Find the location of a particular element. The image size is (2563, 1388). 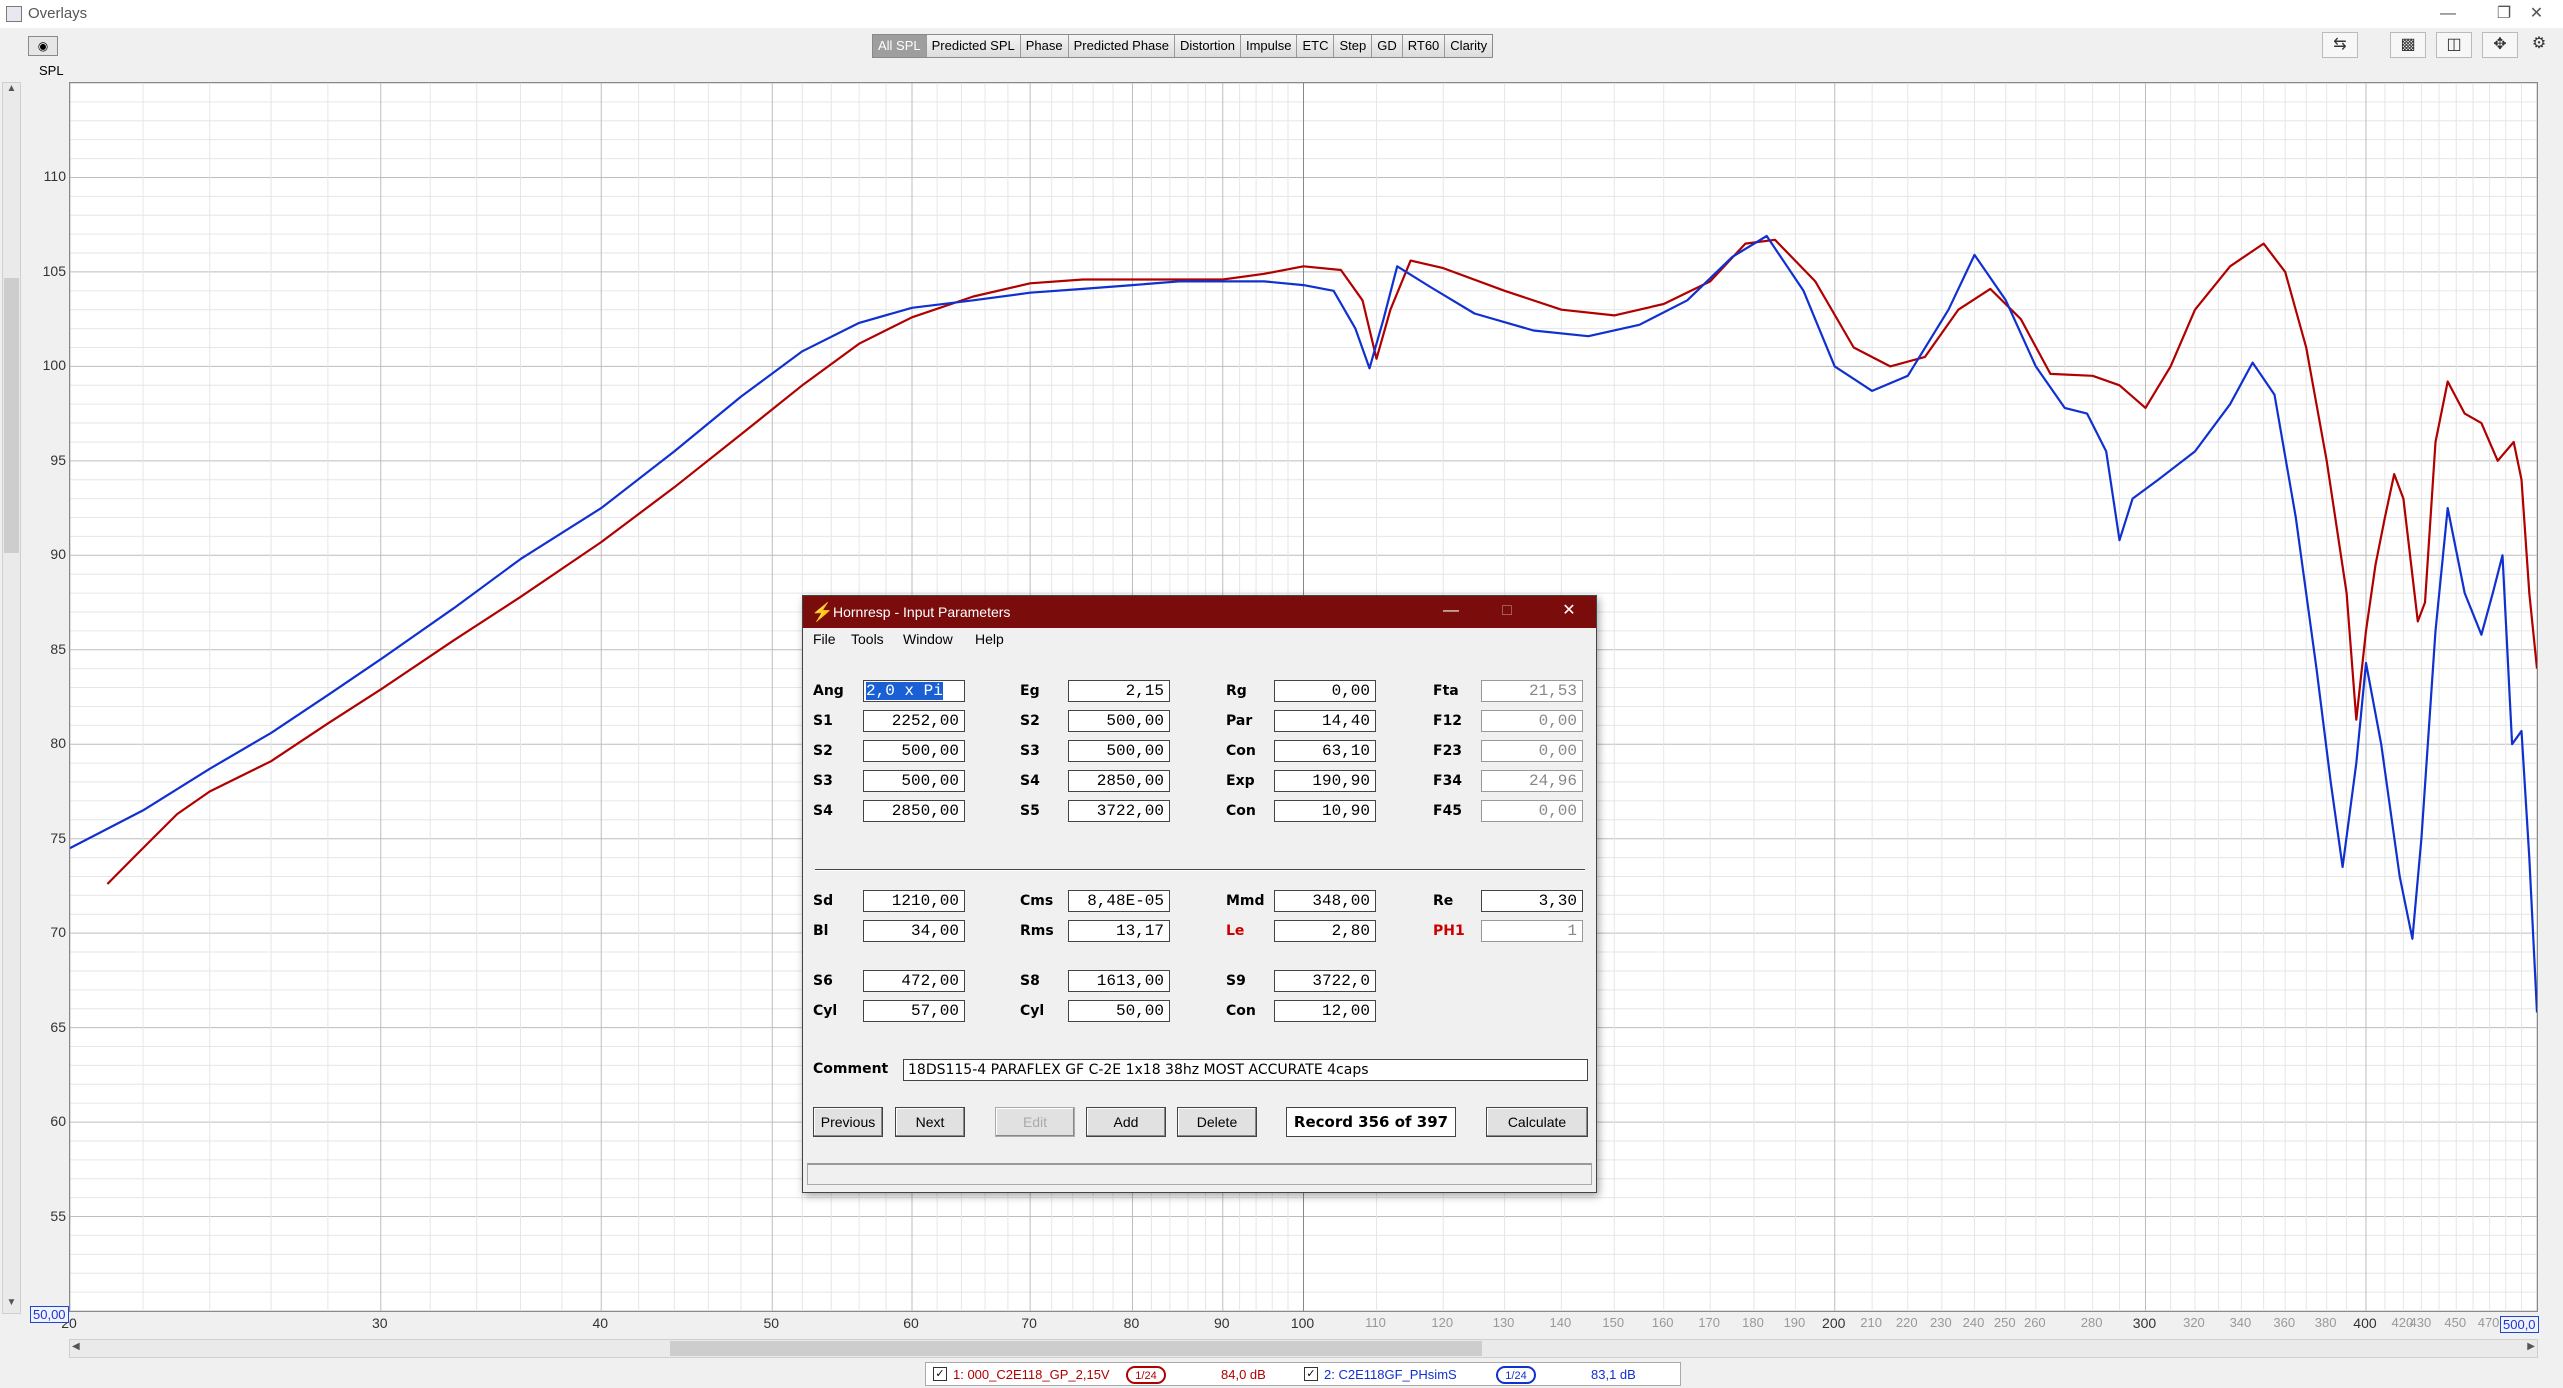

field-s3a: 500,00 is located at coordinates (1119, 751).